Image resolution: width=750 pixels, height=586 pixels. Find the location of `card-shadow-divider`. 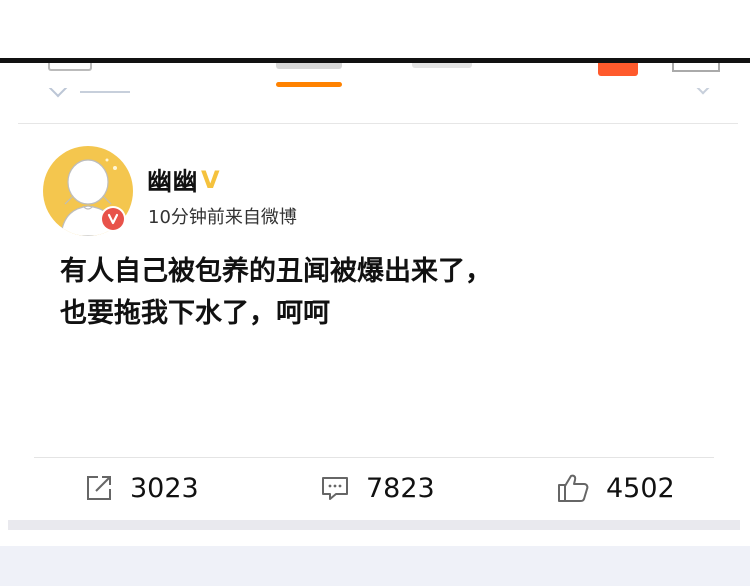

card-shadow-divider is located at coordinates (374, 525).